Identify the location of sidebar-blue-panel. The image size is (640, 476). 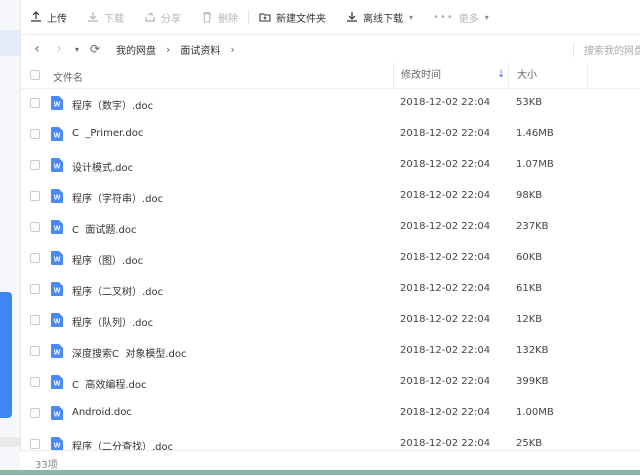
(6, 355).